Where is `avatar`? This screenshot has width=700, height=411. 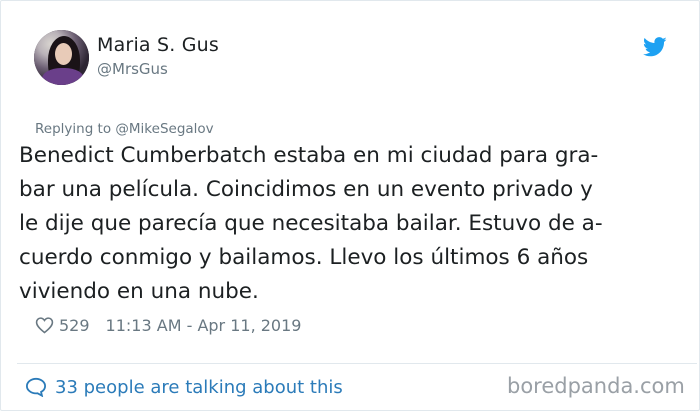
avatar is located at coordinates (61, 57).